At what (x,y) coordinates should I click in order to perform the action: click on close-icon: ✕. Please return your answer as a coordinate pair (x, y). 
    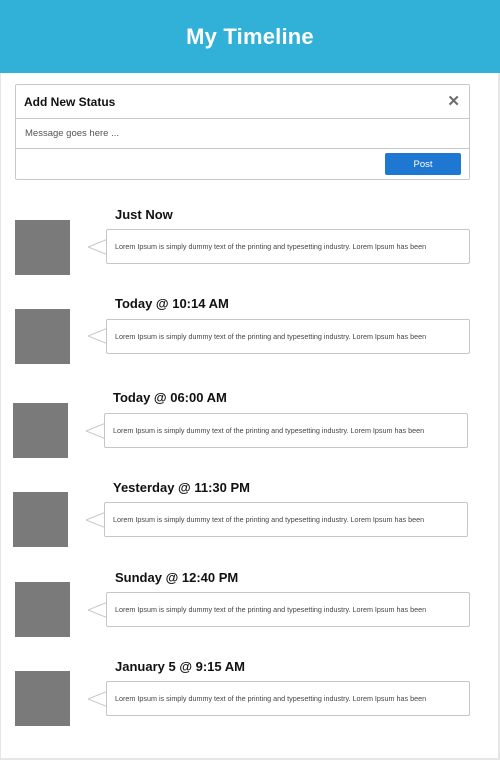
    Looking at the image, I should click on (453, 101).